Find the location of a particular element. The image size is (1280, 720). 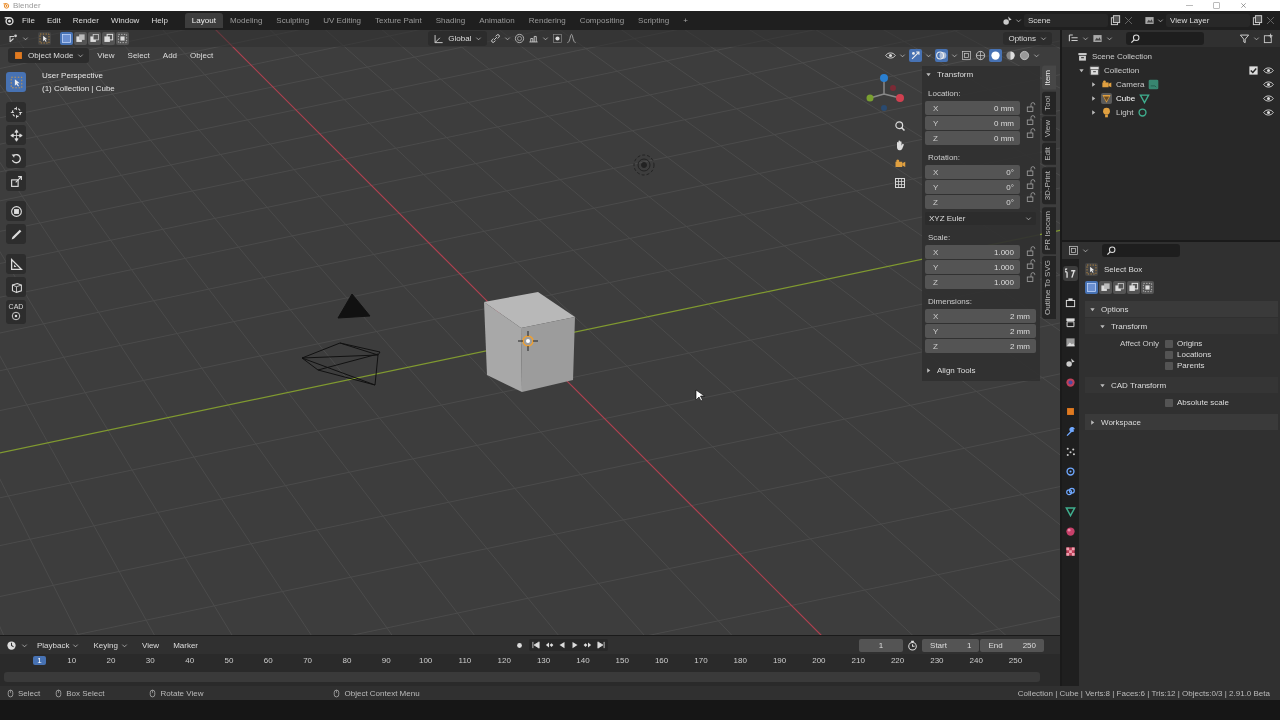

panel-header: Options is located at coordinates (1181, 309).